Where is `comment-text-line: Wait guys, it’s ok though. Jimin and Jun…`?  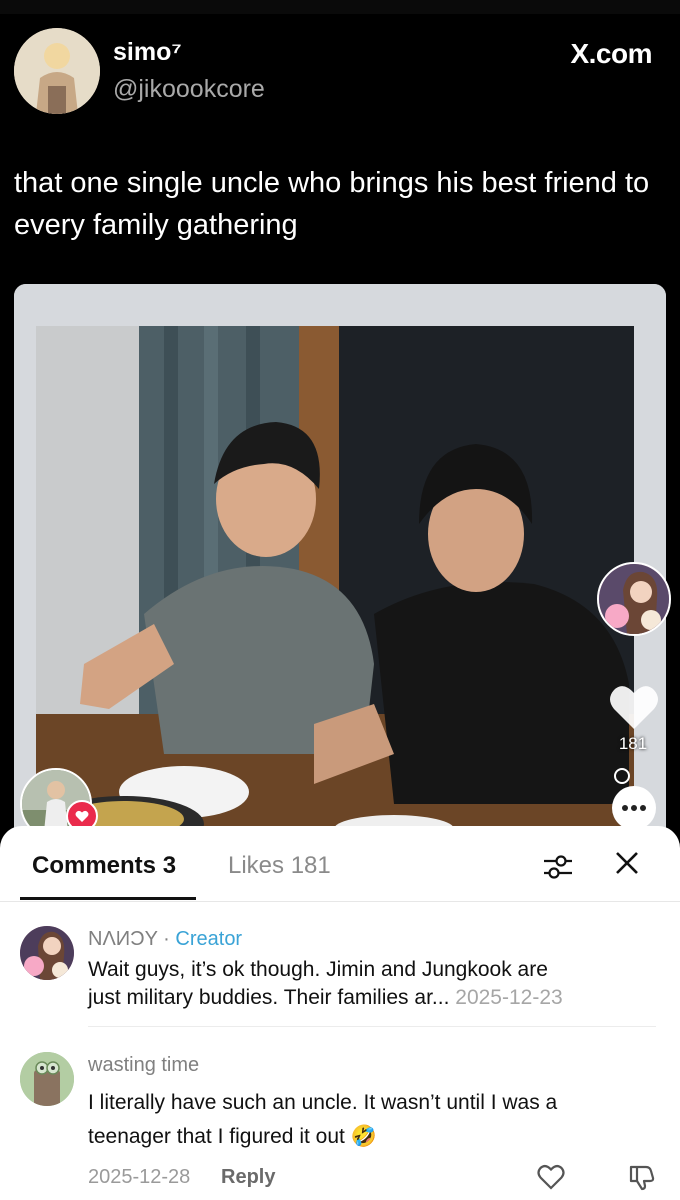
comment-text-line: Wait guys, it’s ok though. Jimin and Jun… is located at coordinates (318, 969).